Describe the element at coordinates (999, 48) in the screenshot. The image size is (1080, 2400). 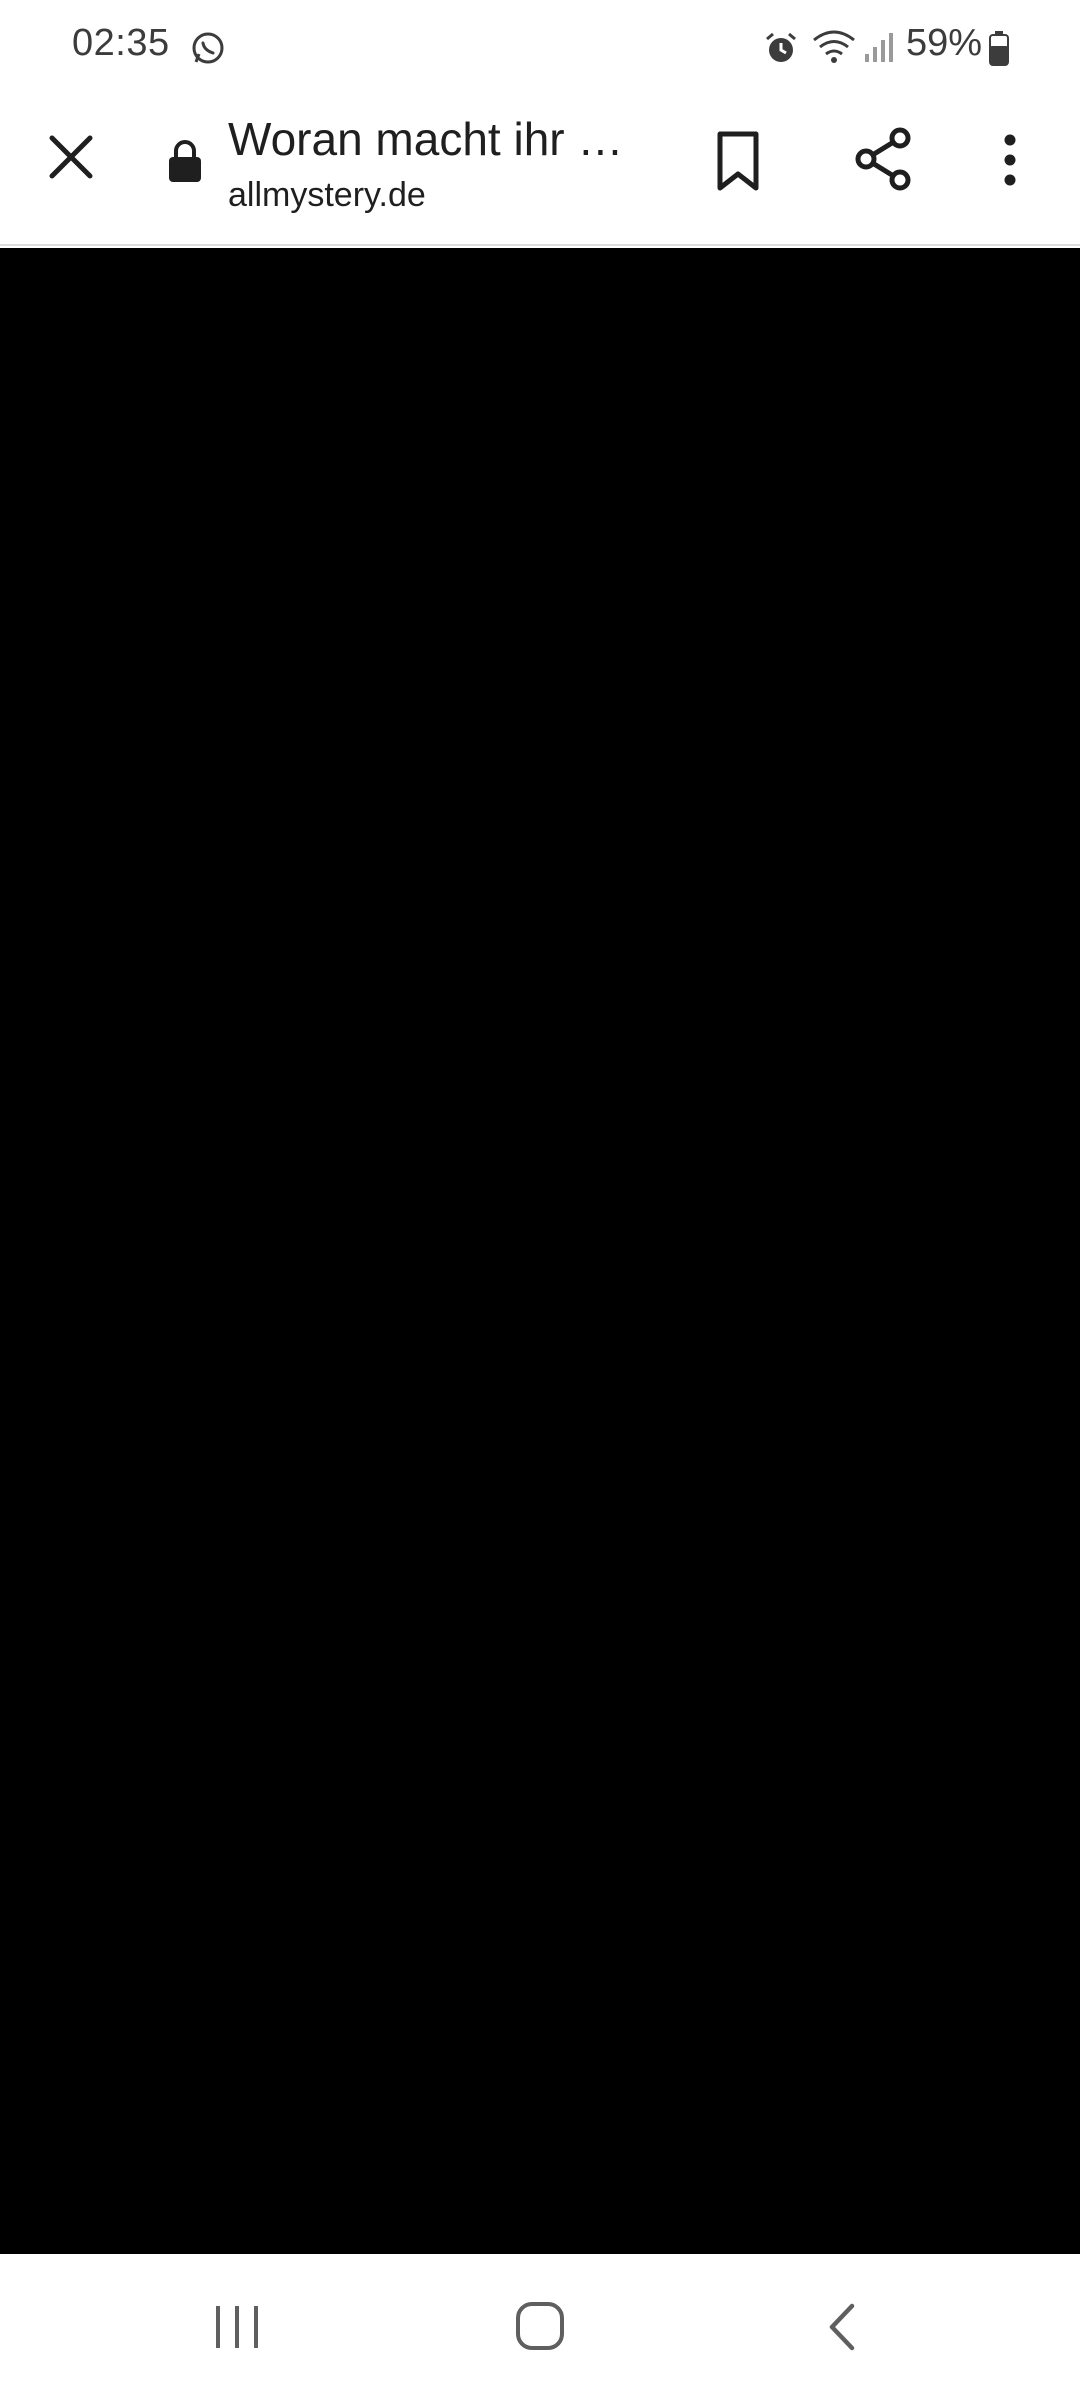
I see `battery-icon` at that location.